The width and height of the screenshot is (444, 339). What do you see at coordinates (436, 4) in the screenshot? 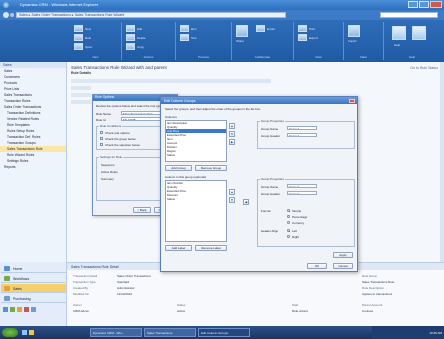
I see `close-button` at bounding box center [436, 4].